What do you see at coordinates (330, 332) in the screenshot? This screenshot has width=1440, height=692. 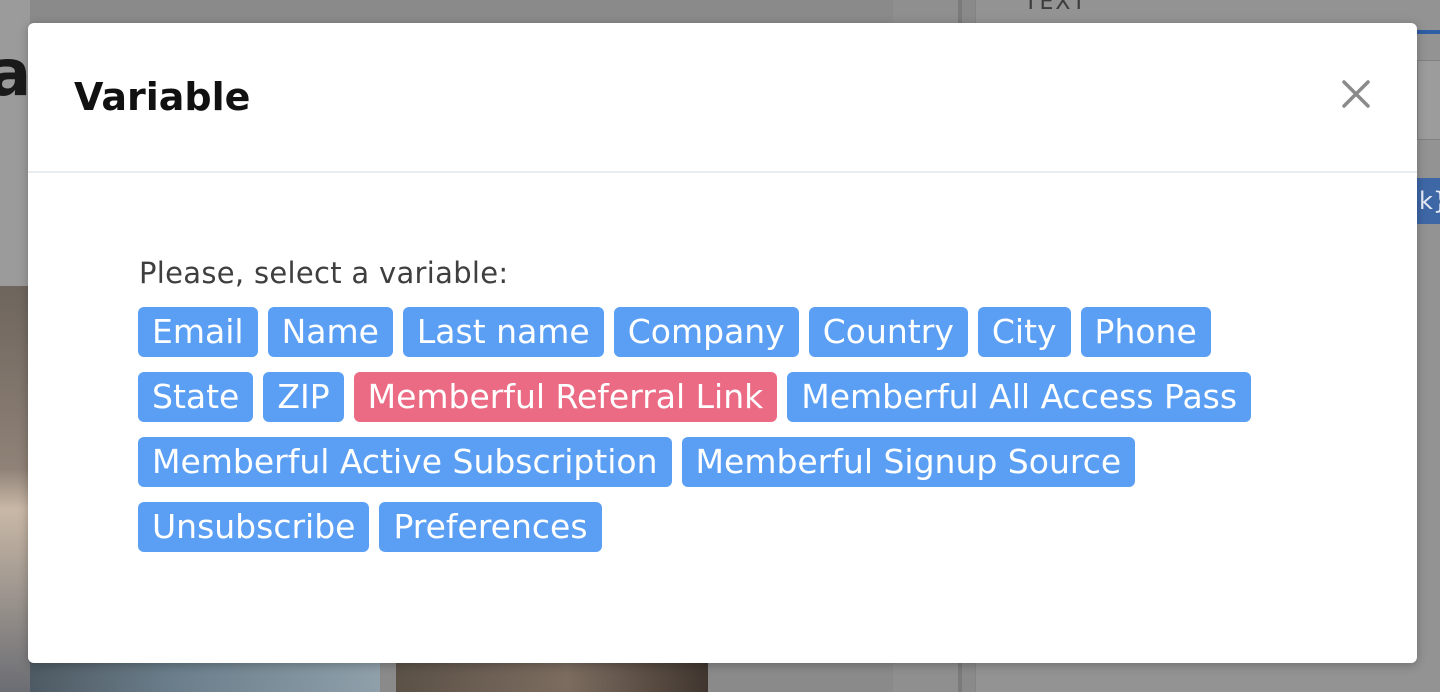 I see `variable-chip-name: Name` at bounding box center [330, 332].